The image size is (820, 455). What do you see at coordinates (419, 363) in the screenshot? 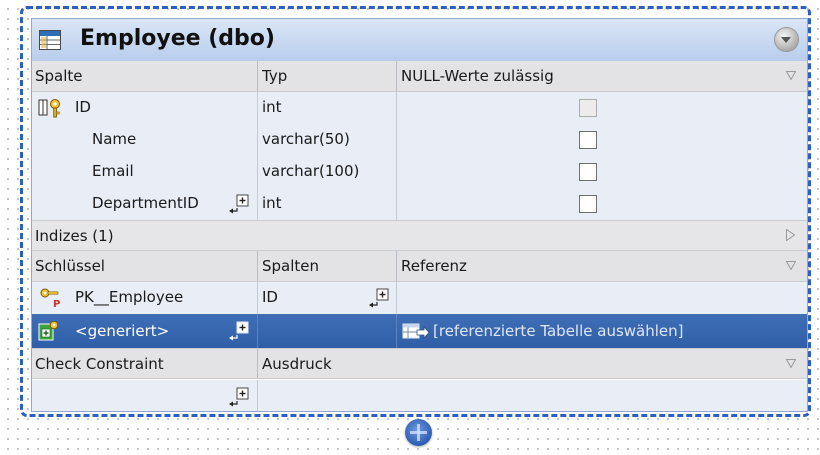
I see `check-constraint-header-row: Check Constraint Ausdruck` at bounding box center [419, 363].